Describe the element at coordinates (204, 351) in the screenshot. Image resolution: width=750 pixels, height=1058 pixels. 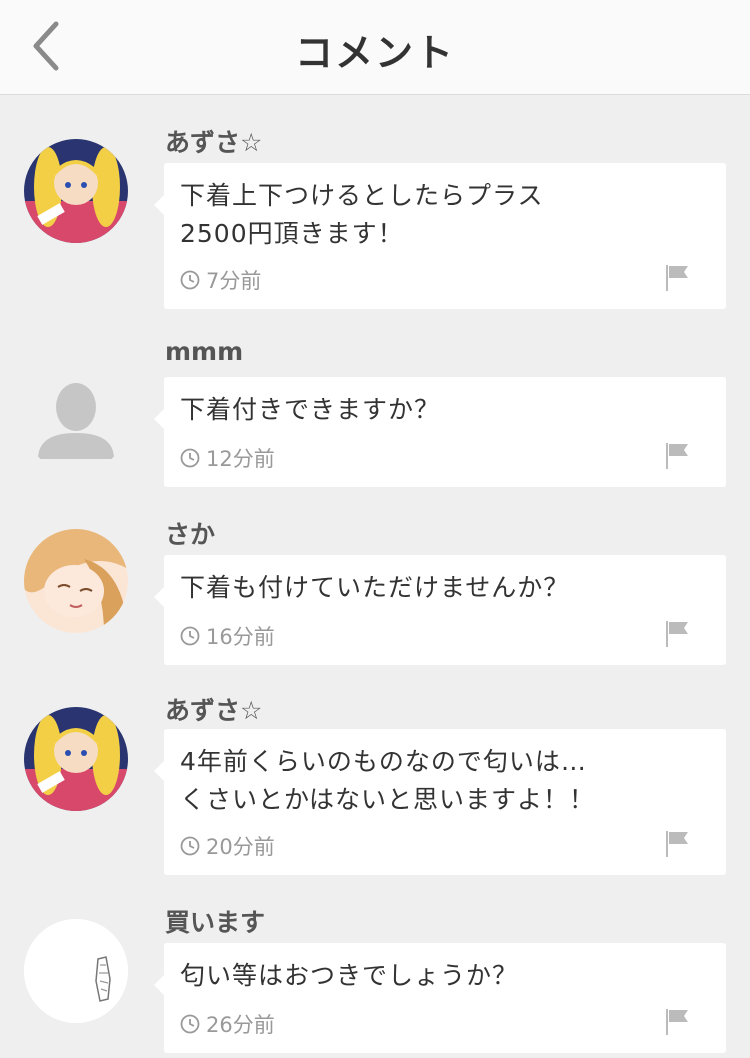
I see `comment-username: mmm` at that location.